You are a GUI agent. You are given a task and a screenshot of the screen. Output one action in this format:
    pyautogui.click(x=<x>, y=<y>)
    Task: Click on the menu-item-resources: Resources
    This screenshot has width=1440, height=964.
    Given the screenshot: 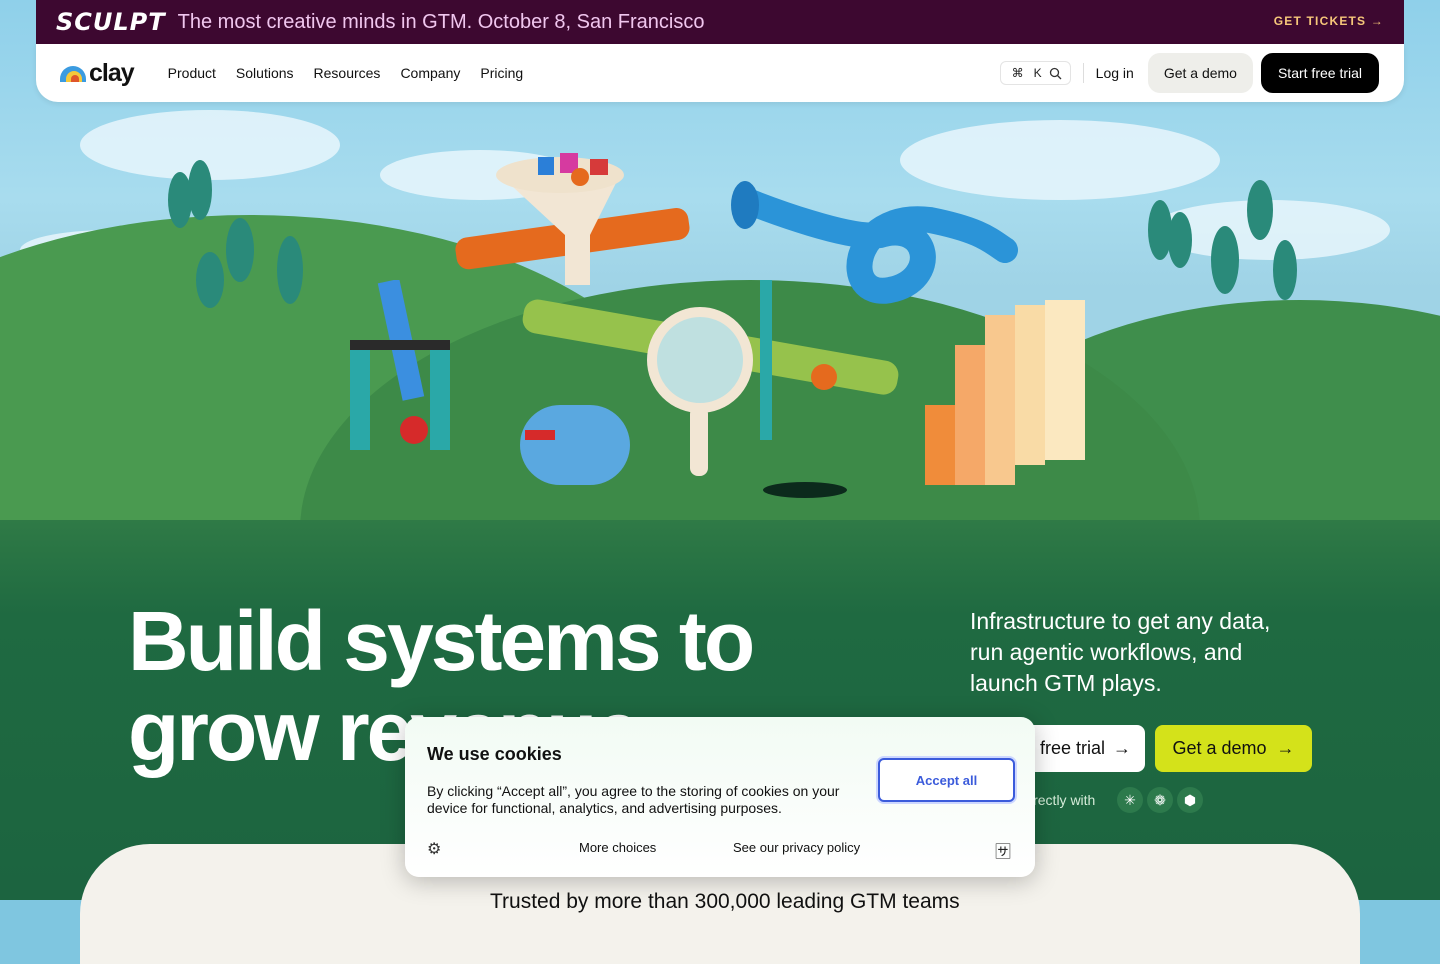 What is the action you would take?
    pyautogui.click(x=347, y=73)
    